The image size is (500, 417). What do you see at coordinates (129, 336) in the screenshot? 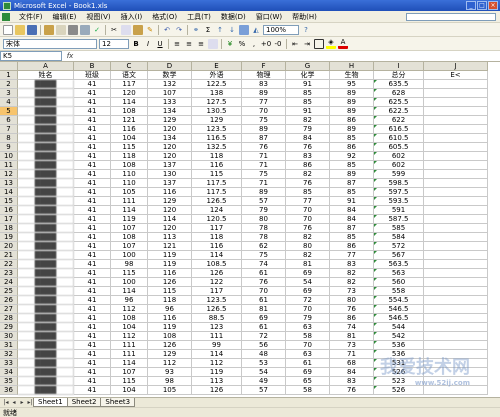
I see `cell-chinese: 112` at bounding box center [129, 336].